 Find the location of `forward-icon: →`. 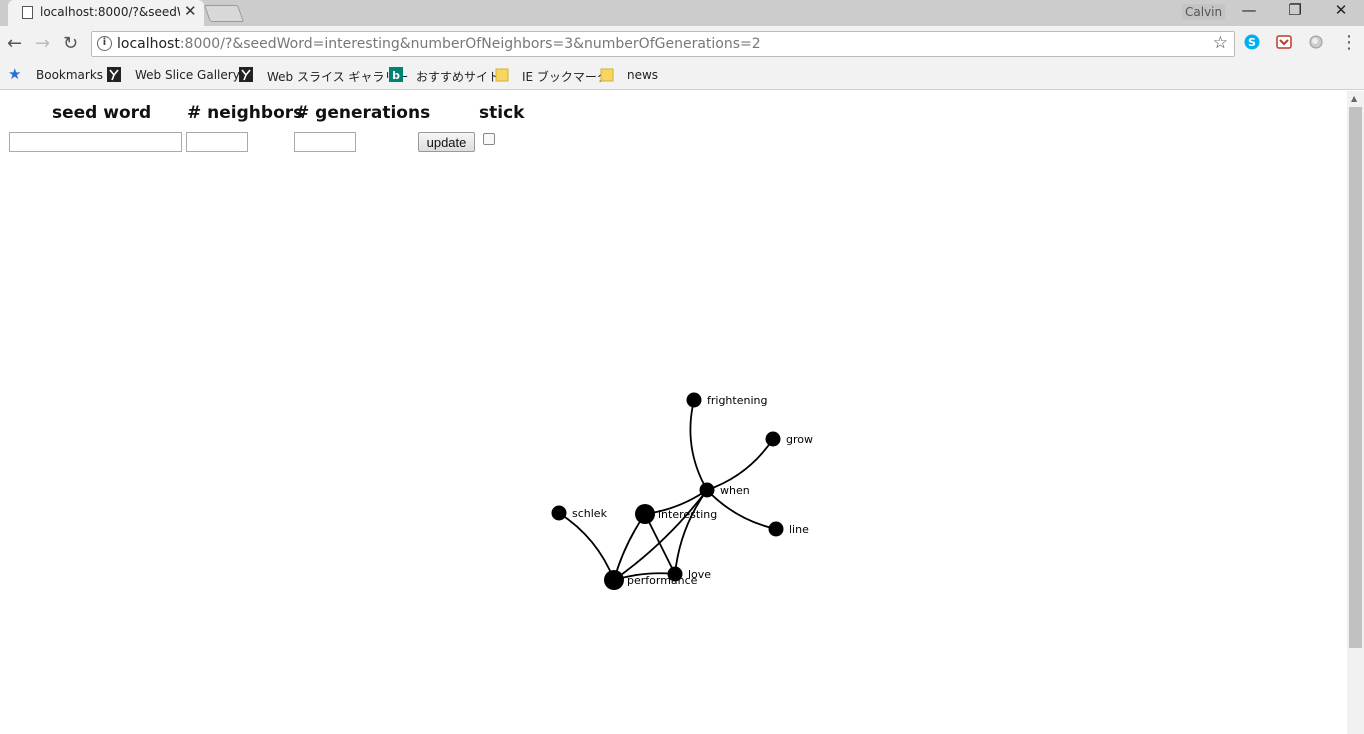

forward-icon: → is located at coordinates (42, 43).